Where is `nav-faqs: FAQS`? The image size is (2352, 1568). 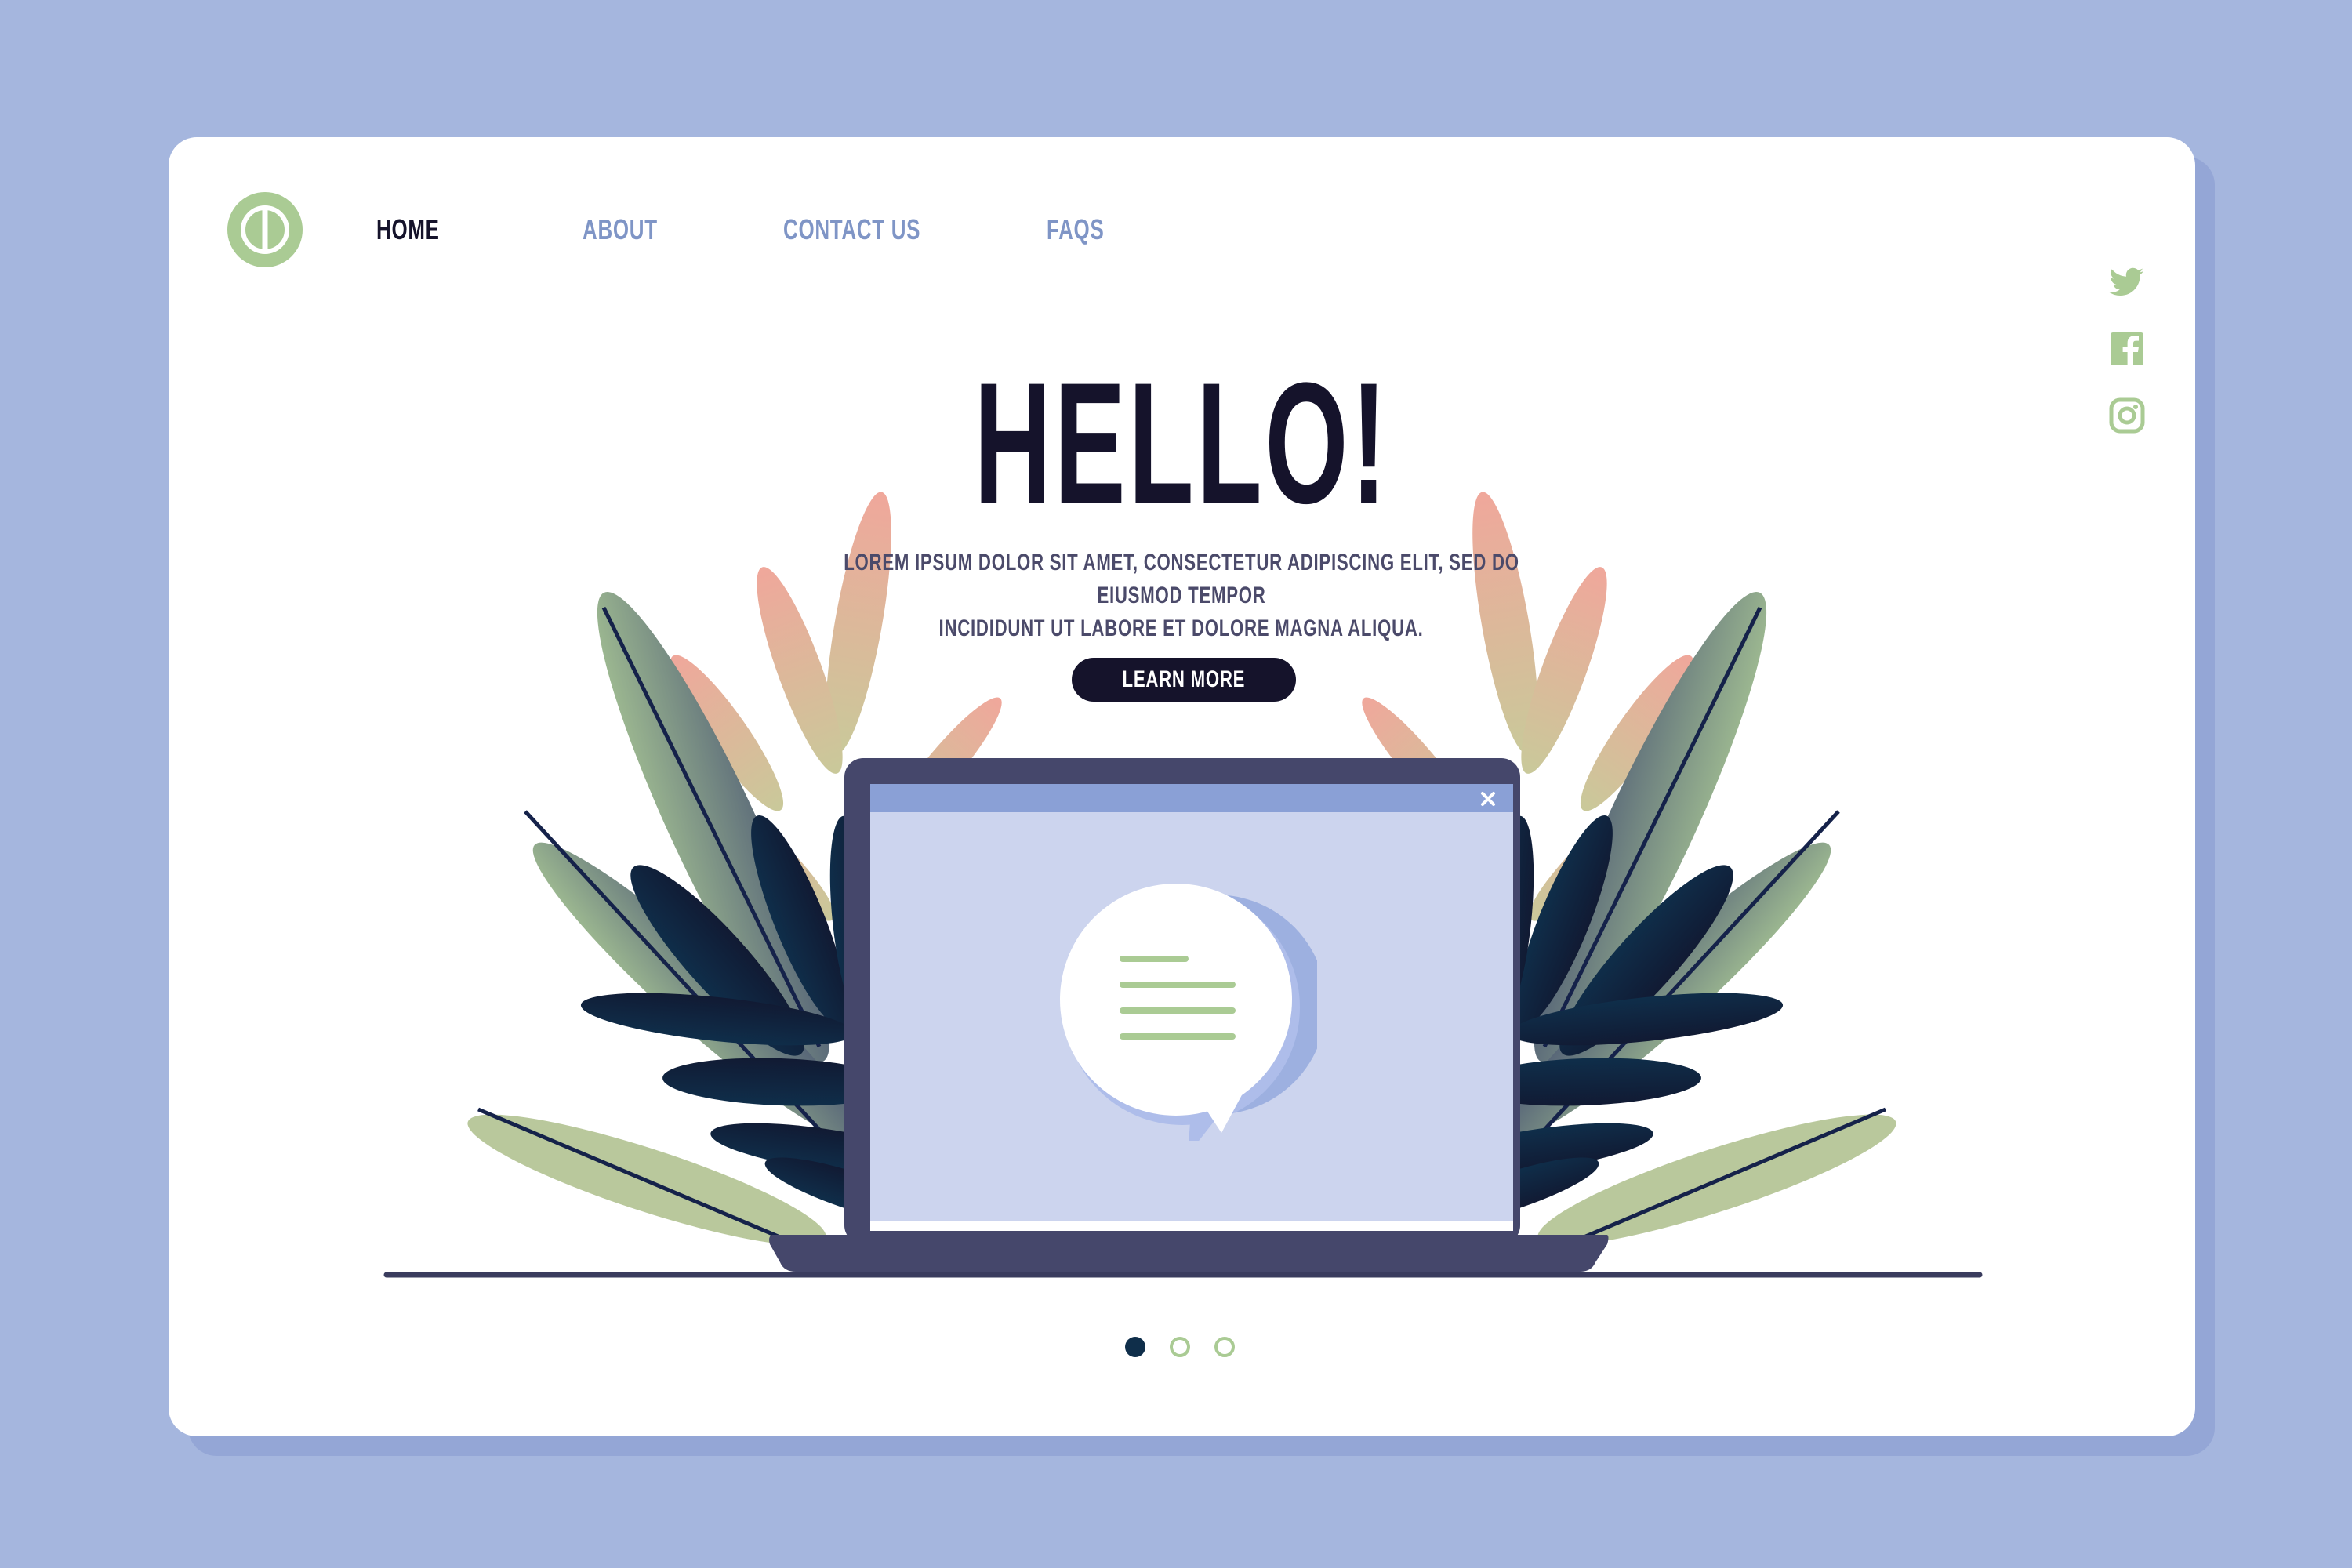
nav-faqs: FAQS is located at coordinates (1075, 229).